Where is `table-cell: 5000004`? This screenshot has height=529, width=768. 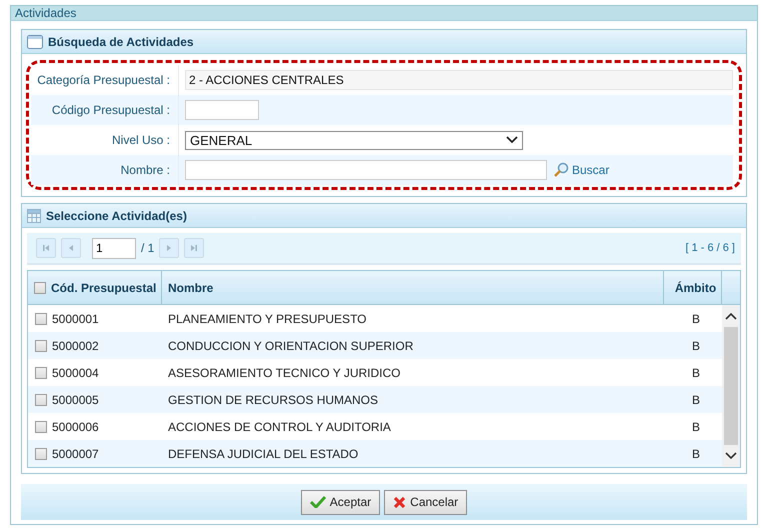 table-cell: 5000004 is located at coordinates (75, 373).